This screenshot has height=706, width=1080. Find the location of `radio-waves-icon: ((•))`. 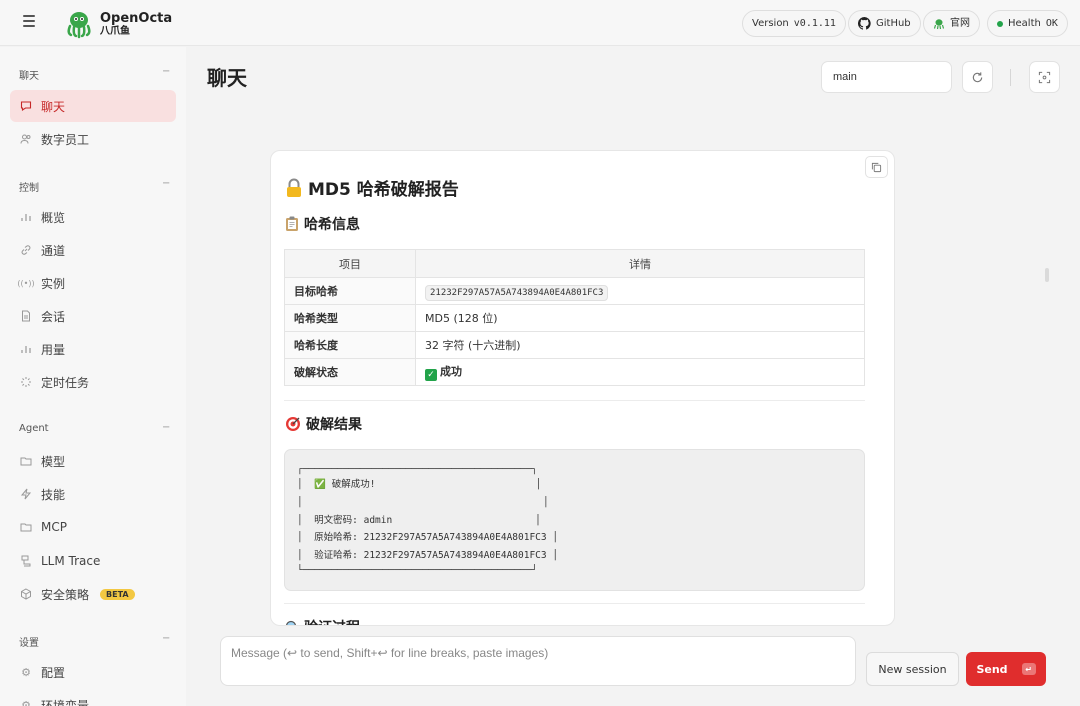

radio-waves-icon: ((•)) is located at coordinates (26, 283).